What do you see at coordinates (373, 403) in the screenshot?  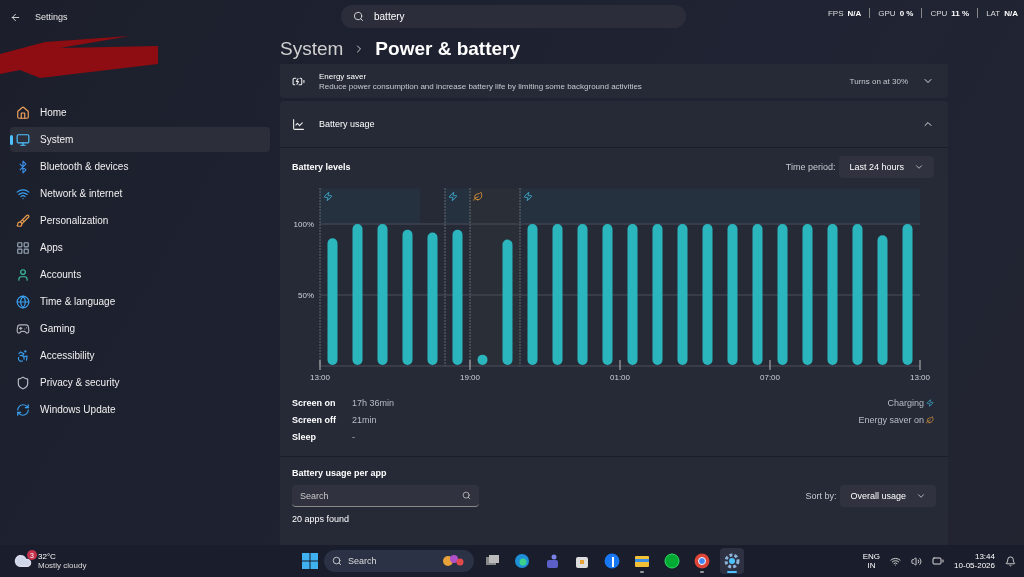 I see `stat-value: 17h 36min` at bounding box center [373, 403].